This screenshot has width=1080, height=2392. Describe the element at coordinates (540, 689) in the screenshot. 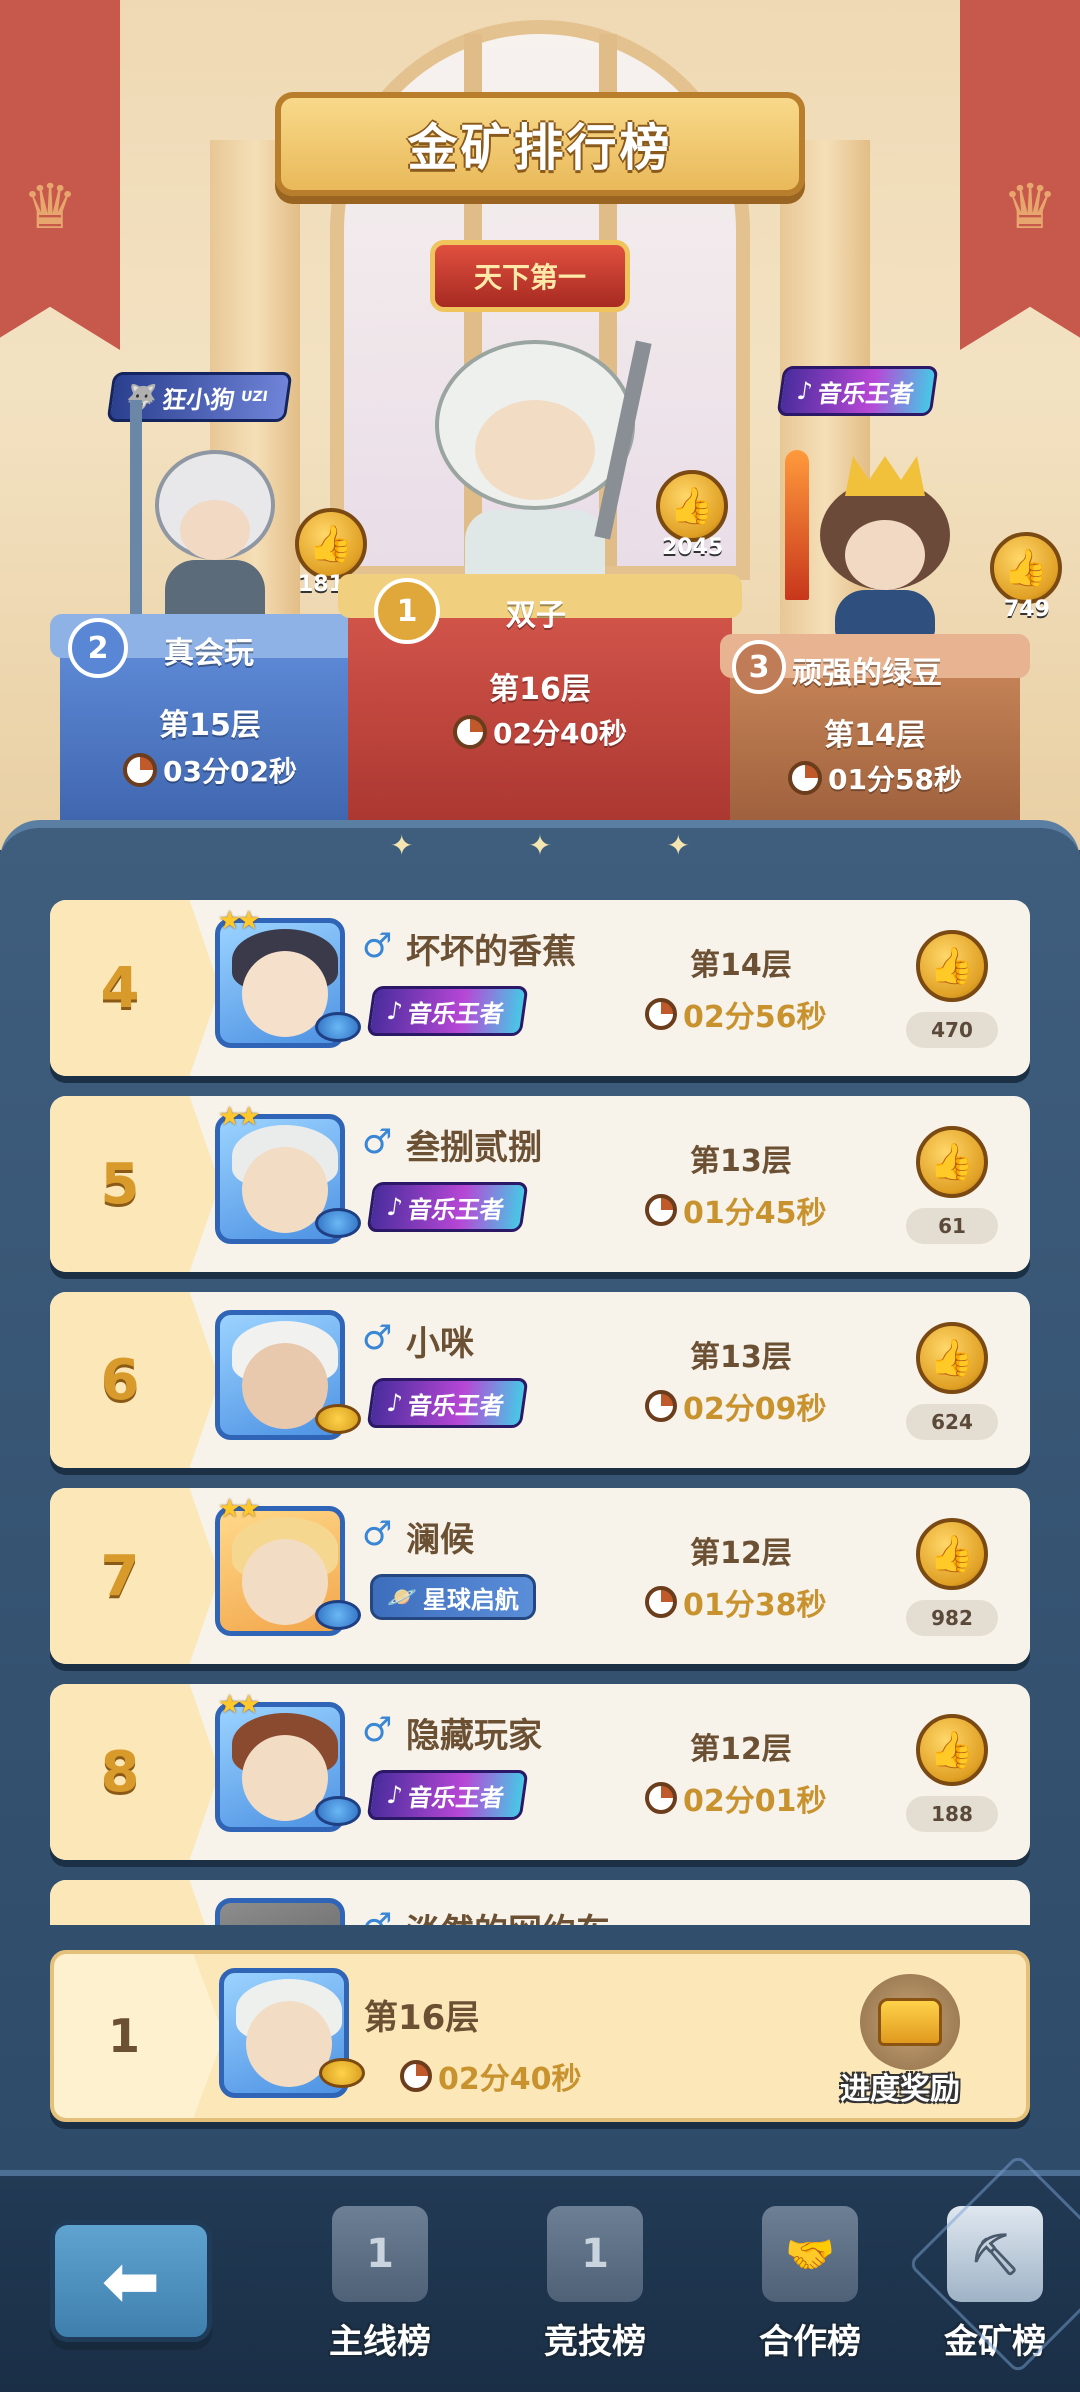

I see `podium-floor-first: 第16层` at that location.